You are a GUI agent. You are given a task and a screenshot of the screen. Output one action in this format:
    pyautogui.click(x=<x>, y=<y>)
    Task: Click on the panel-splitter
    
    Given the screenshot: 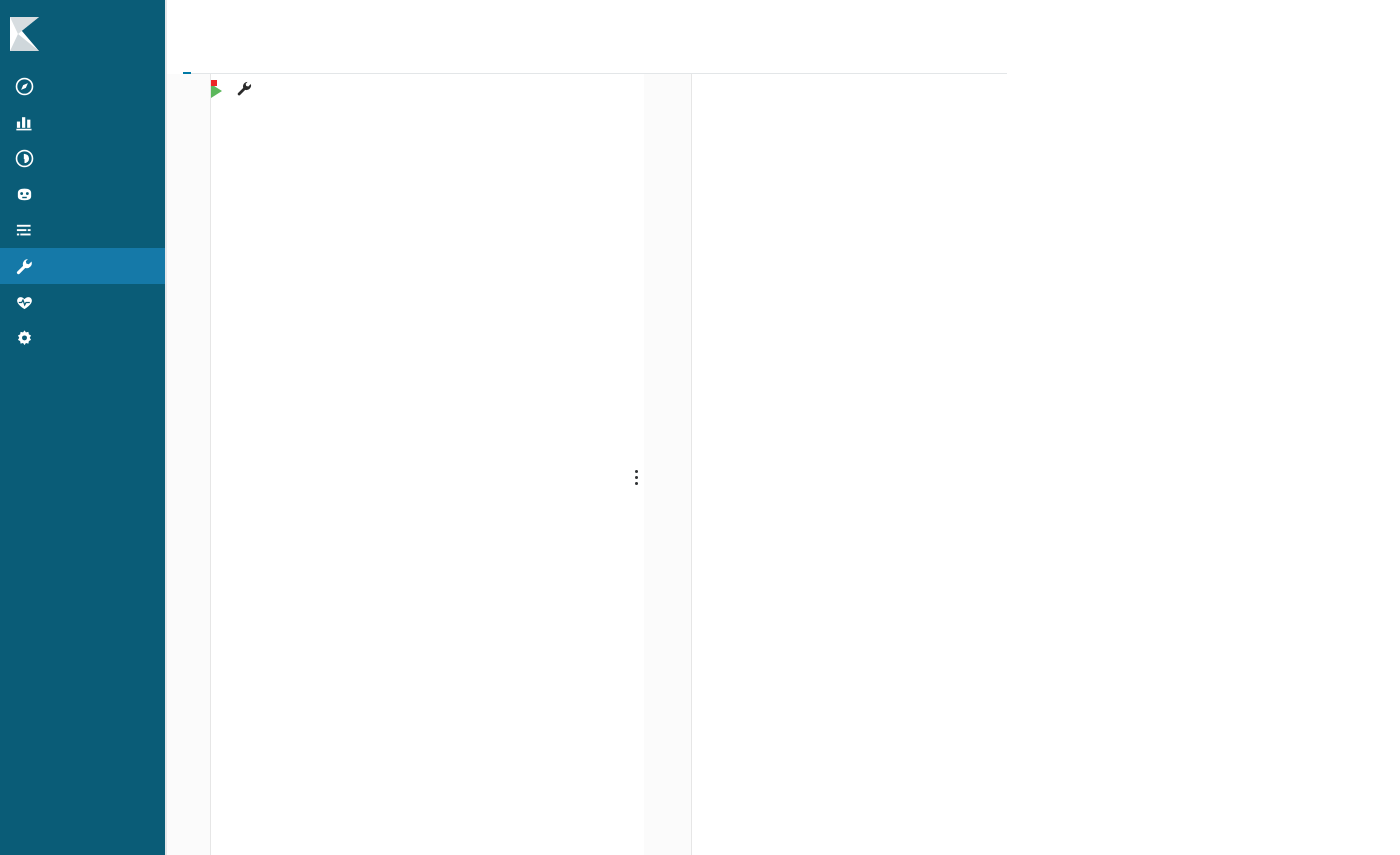 What is the action you would take?
    pyautogui.click(x=637, y=464)
    